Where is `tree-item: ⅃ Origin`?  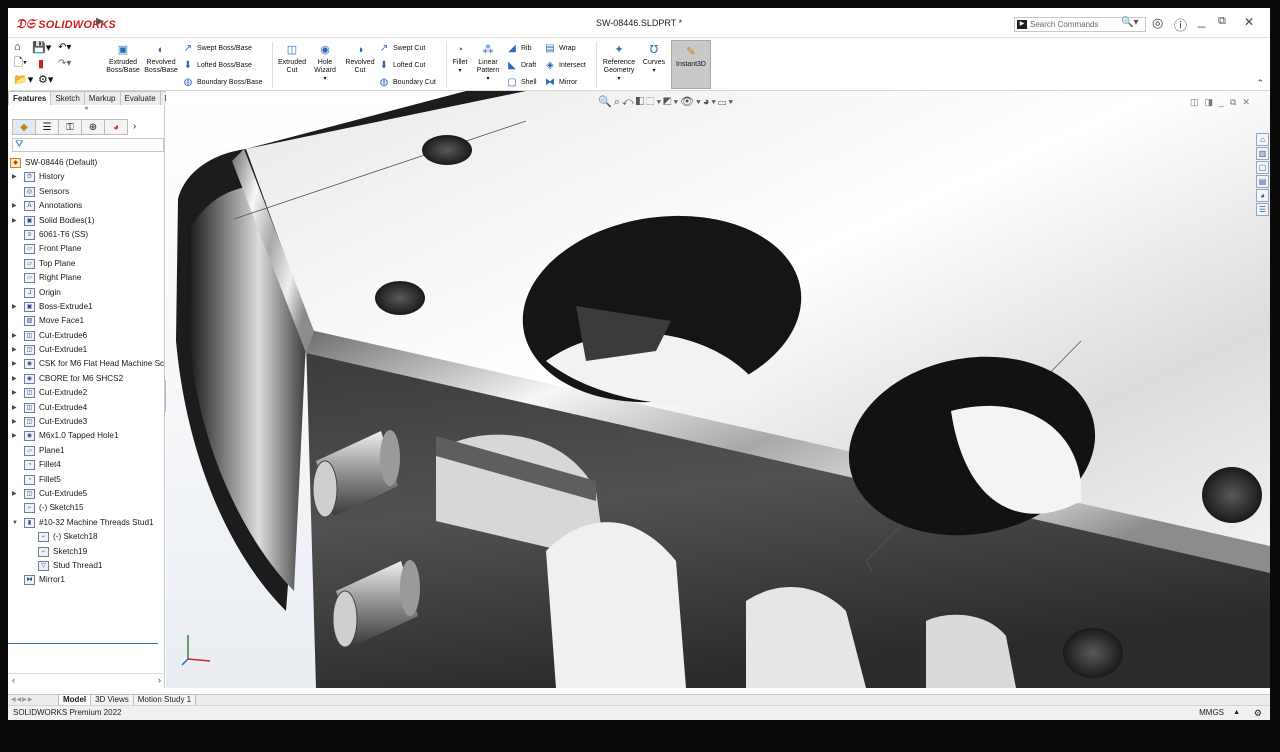 tree-item: ⅃ Origin is located at coordinates (86, 293).